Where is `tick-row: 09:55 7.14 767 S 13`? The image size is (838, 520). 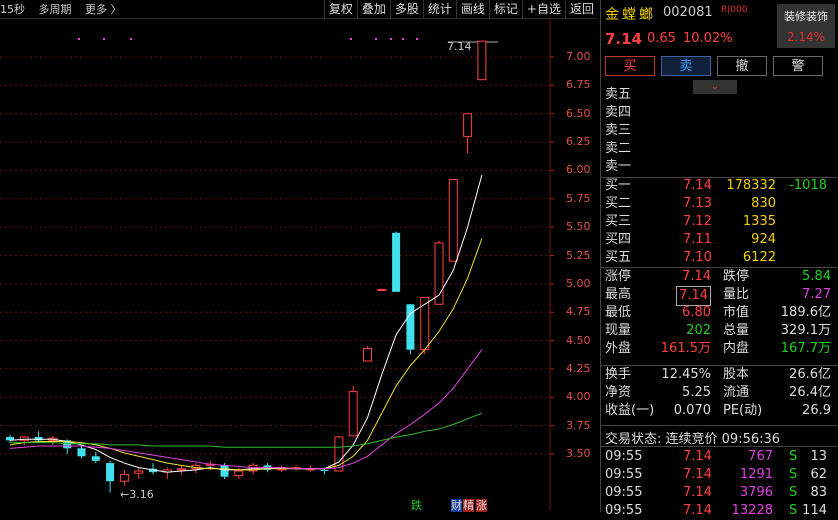 tick-row: 09:55 7.14 767 S 13 is located at coordinates (720, 457).